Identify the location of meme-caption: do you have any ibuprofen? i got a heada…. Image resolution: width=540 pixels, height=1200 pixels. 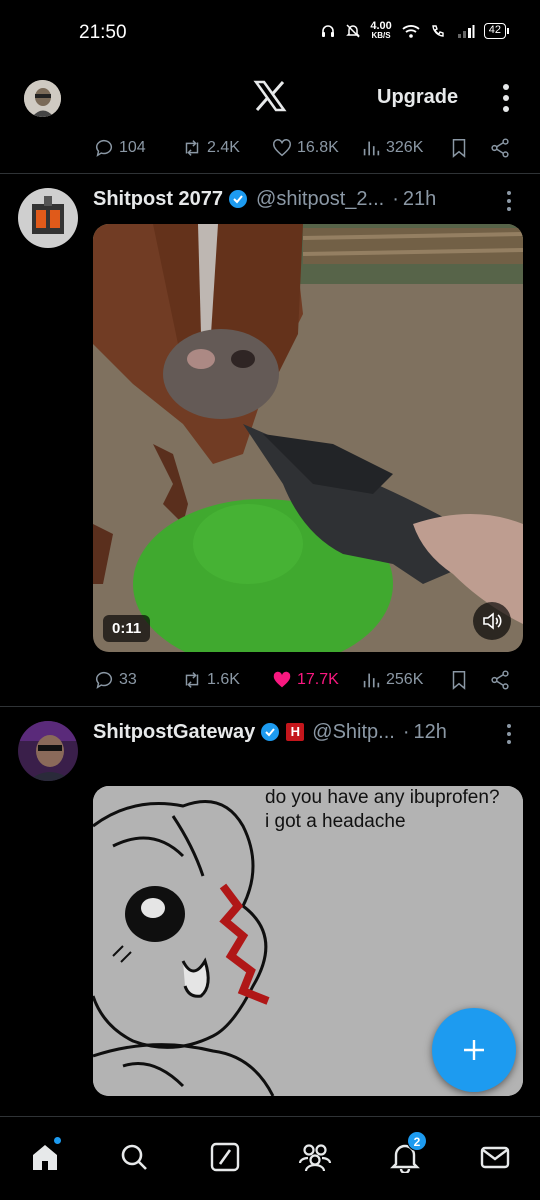
(382, 810).